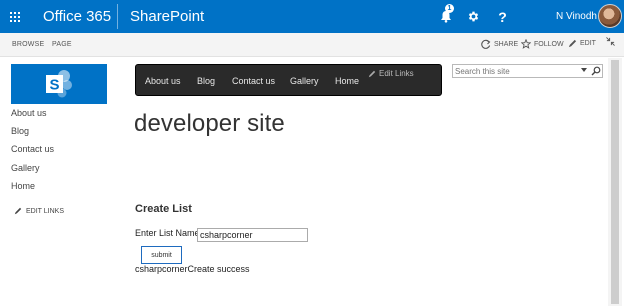 The height and width of the screenshot is (306, 624). What do you see at coordinates (167, 233) in the screenshot?
I see `list-name-label: Enter List Name` at bounding box center [167, 233].